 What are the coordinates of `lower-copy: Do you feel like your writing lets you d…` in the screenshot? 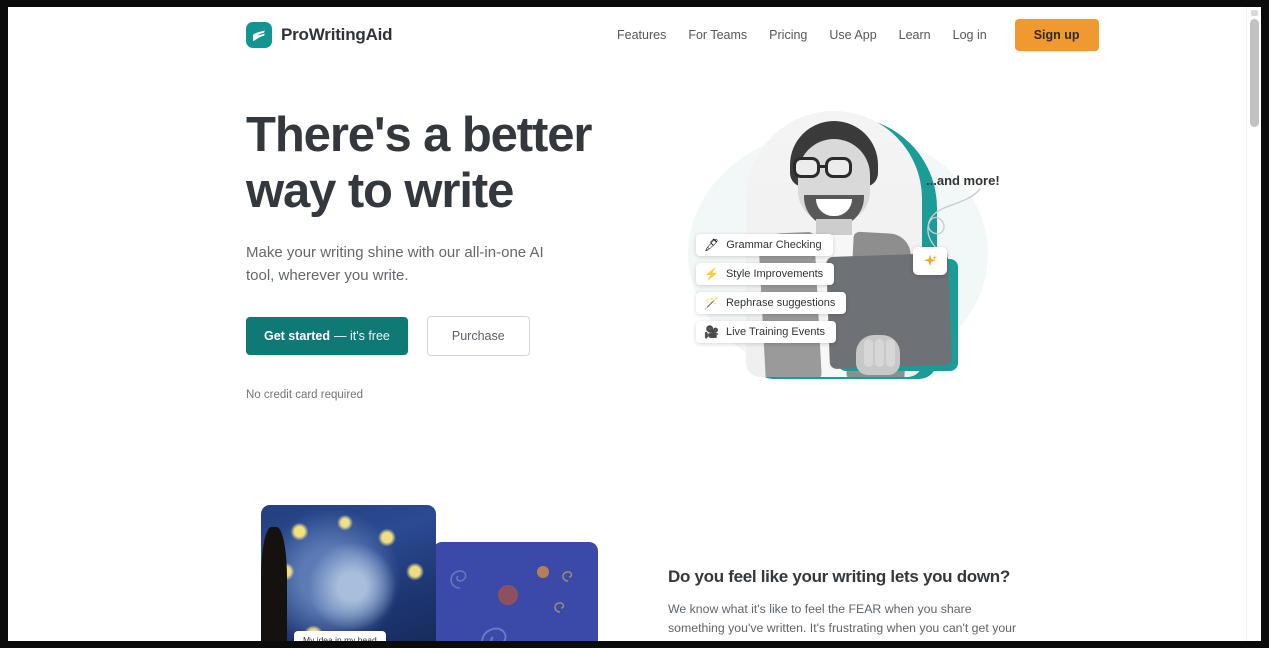 It's located at (844, 604).